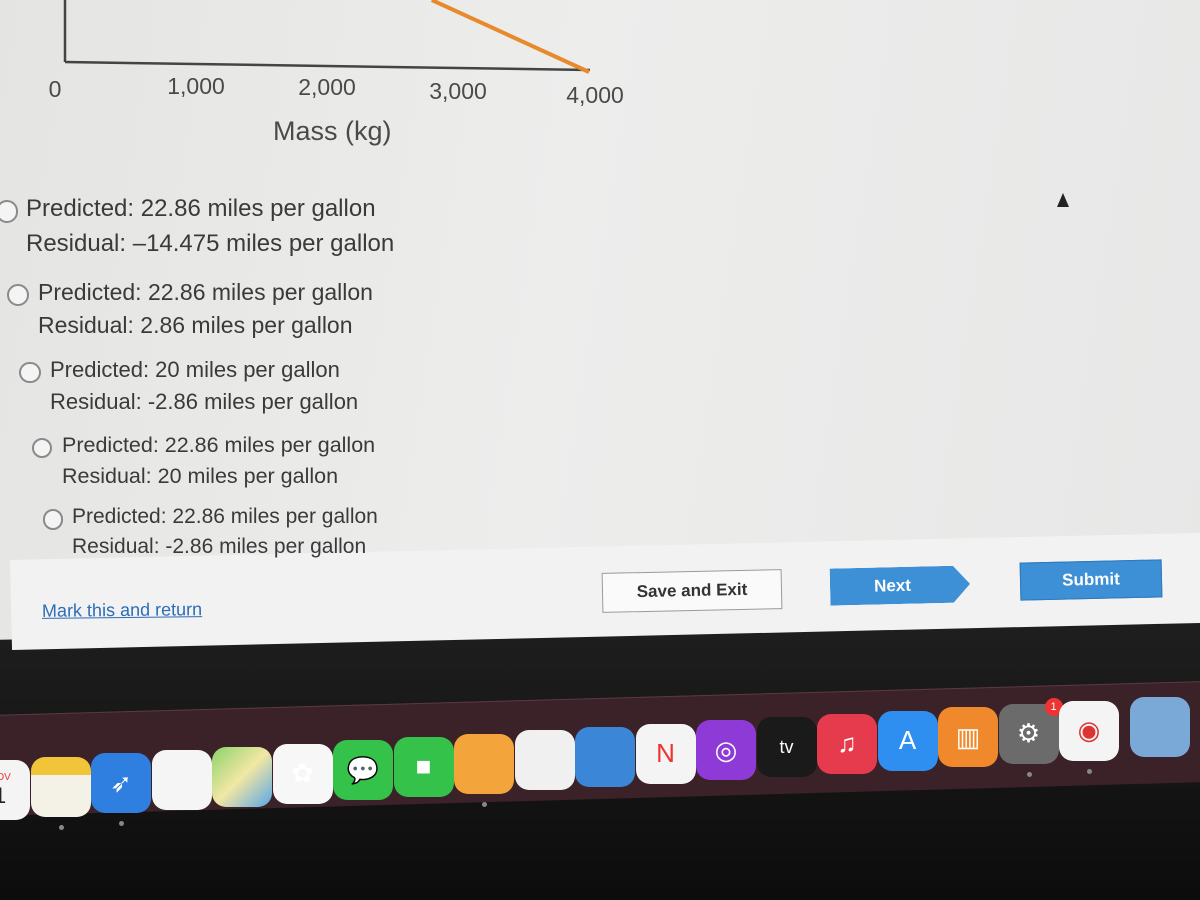 This screenshot has height=900, width=1200. I want to click on calendar-day: 1, so click(3, 796).